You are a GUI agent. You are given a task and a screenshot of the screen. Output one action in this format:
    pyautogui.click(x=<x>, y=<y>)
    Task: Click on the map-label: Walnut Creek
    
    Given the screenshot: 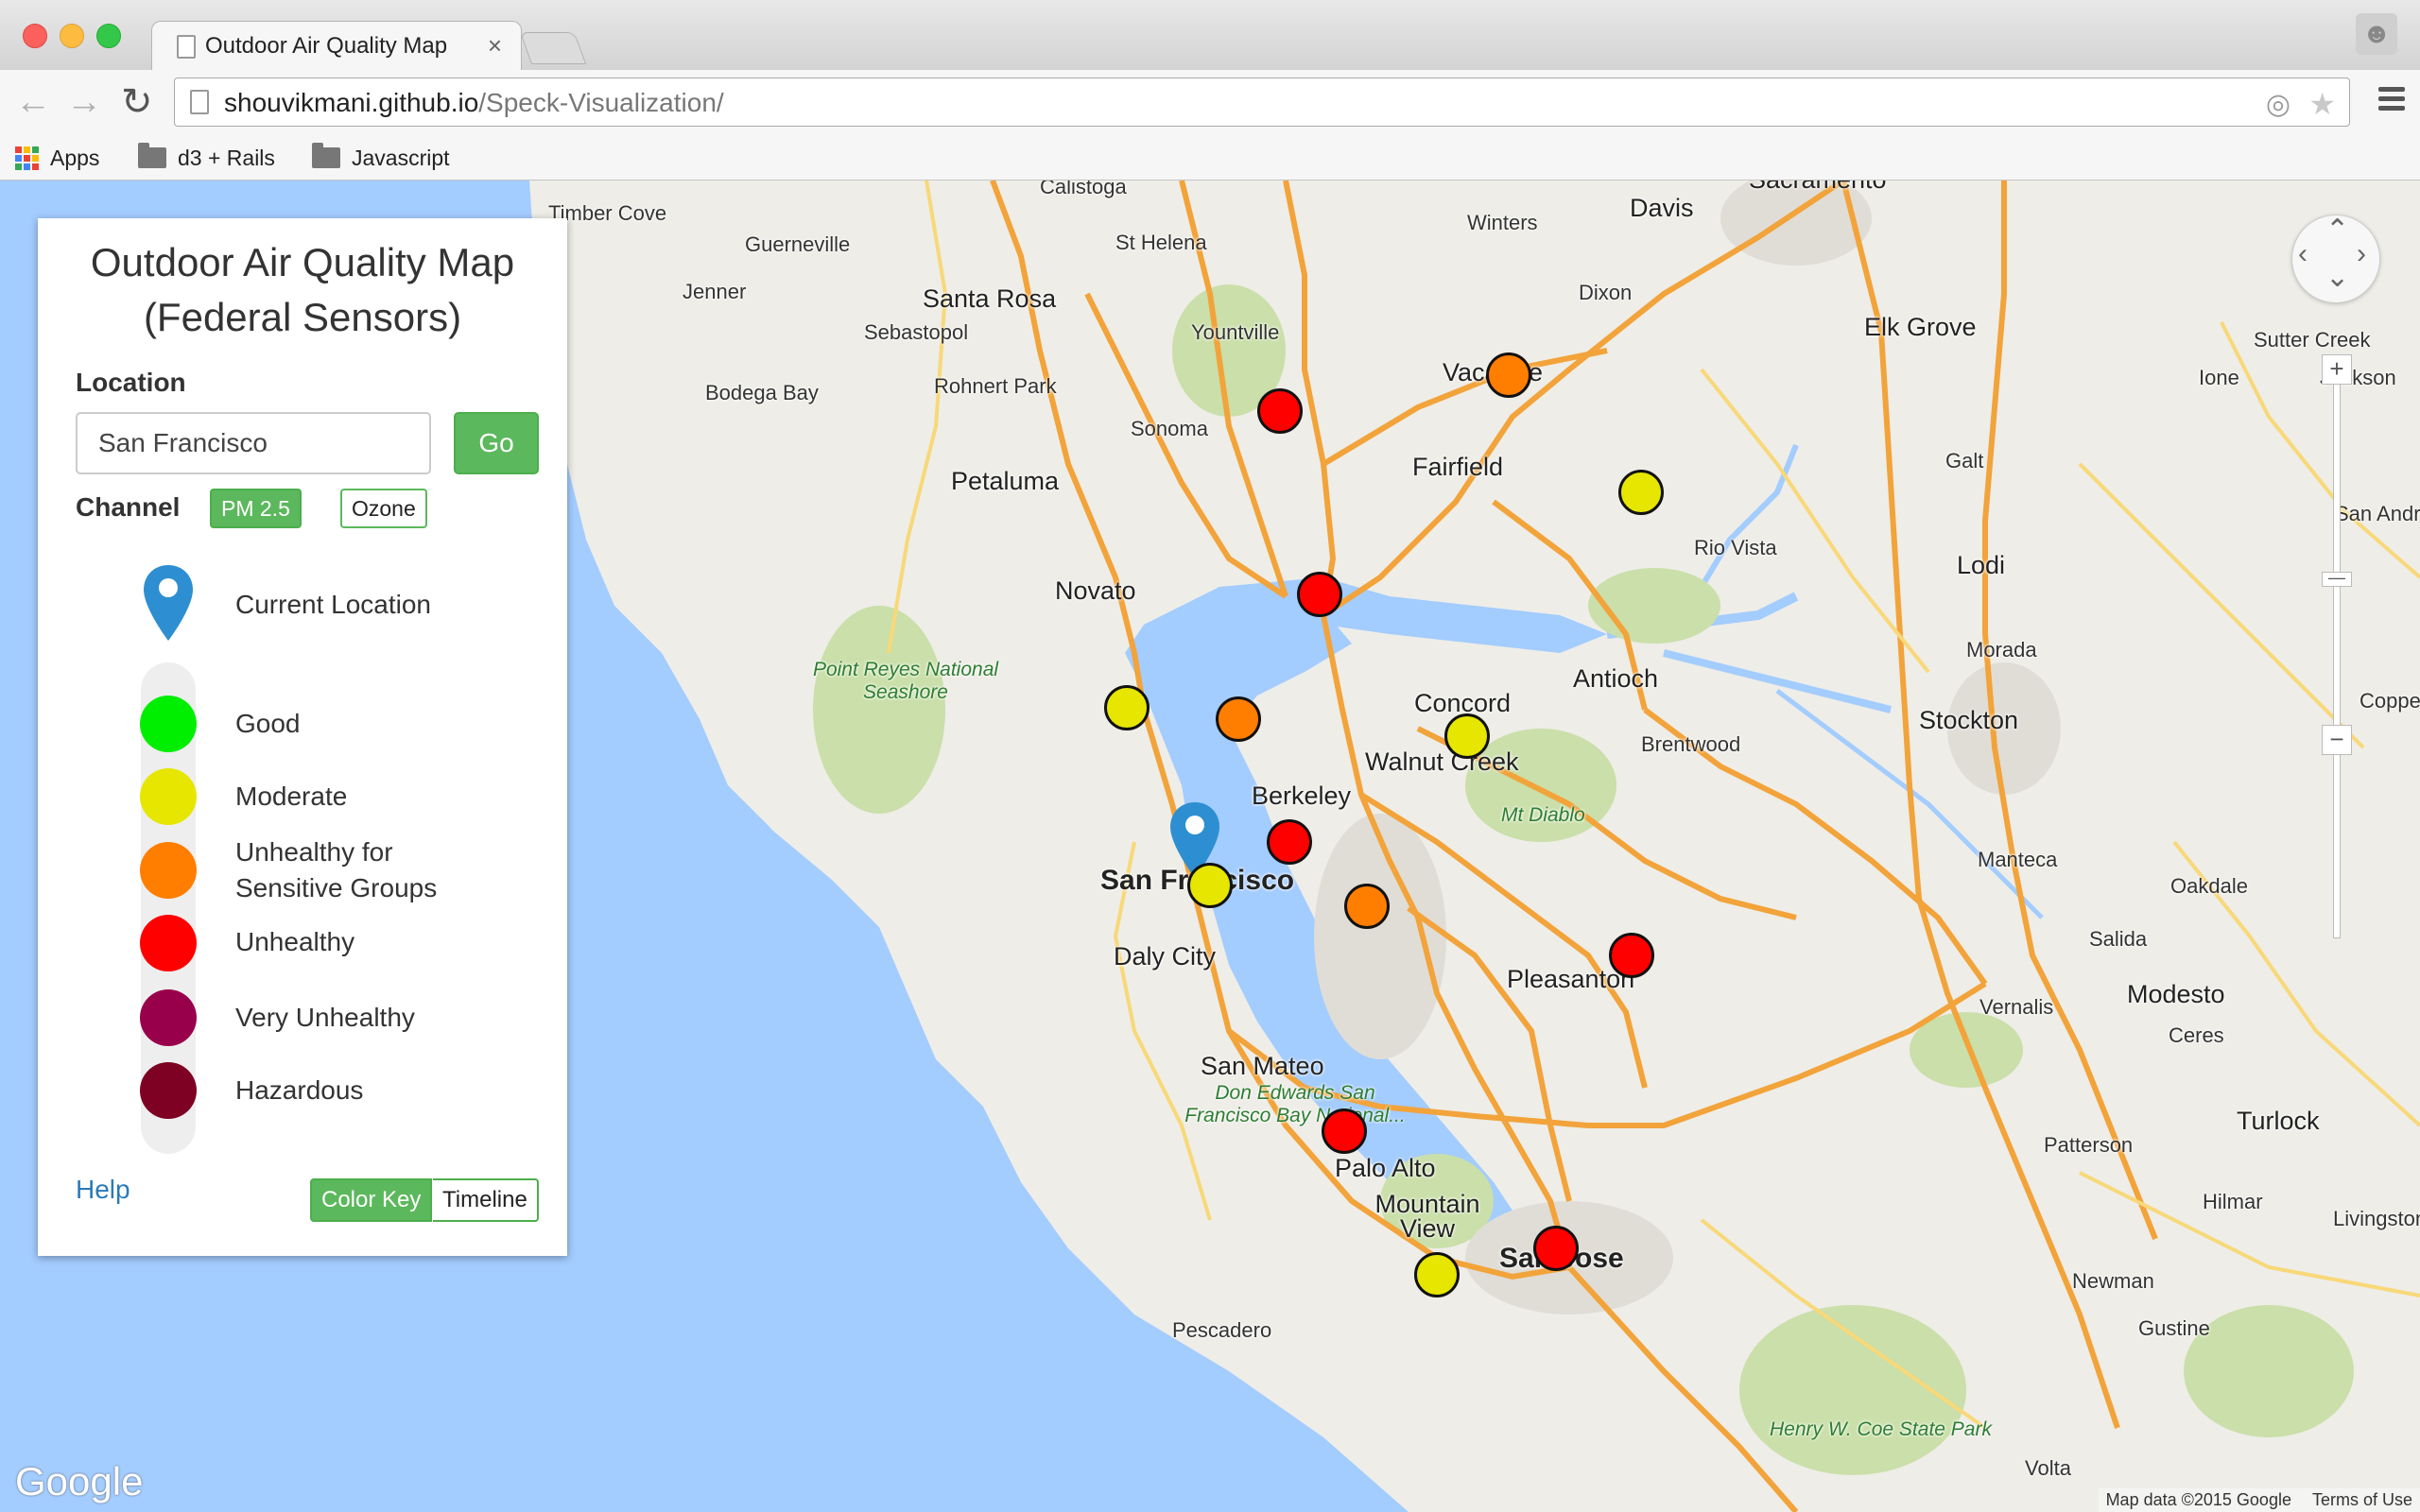 What is the action you would take?
    pyautogui.click(x=1442, y=761)
    